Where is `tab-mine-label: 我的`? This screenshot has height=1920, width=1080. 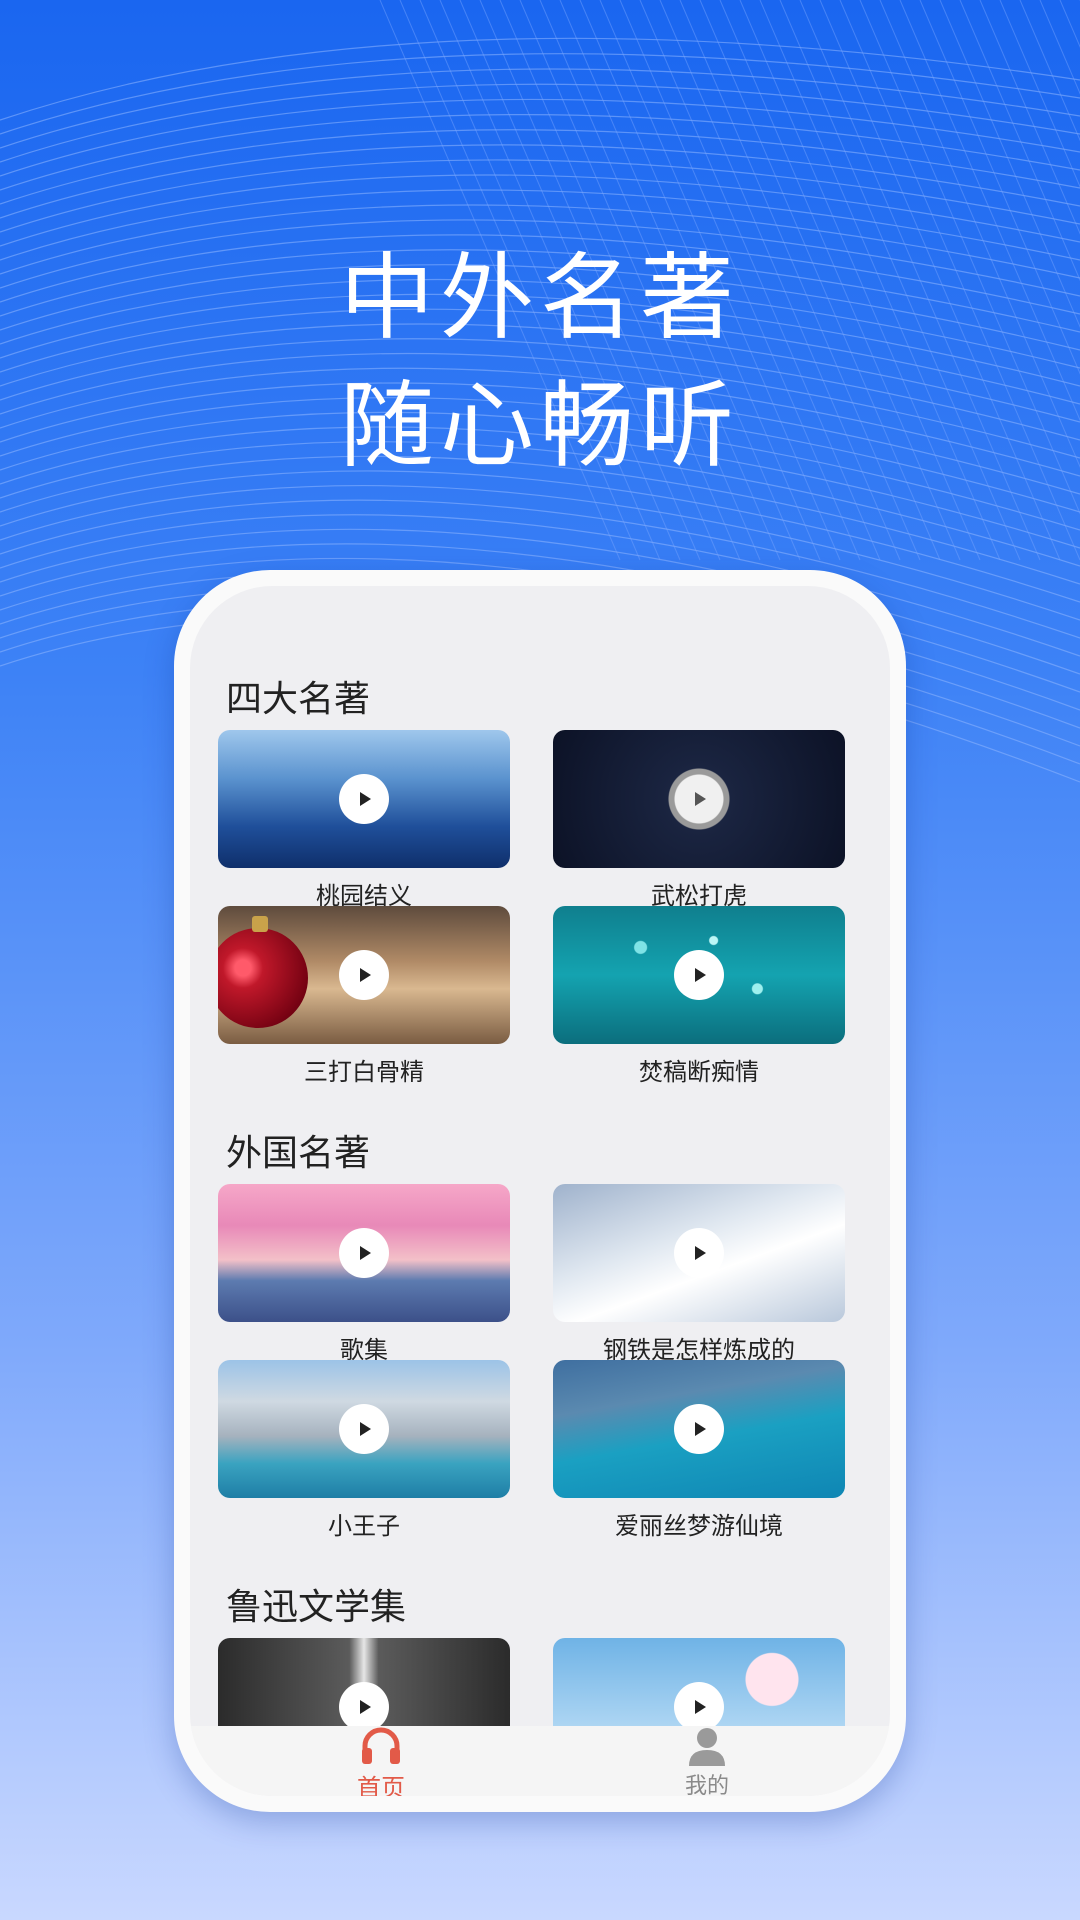
tab-mine-label: 我的 is located at coordinates (706, 1785).